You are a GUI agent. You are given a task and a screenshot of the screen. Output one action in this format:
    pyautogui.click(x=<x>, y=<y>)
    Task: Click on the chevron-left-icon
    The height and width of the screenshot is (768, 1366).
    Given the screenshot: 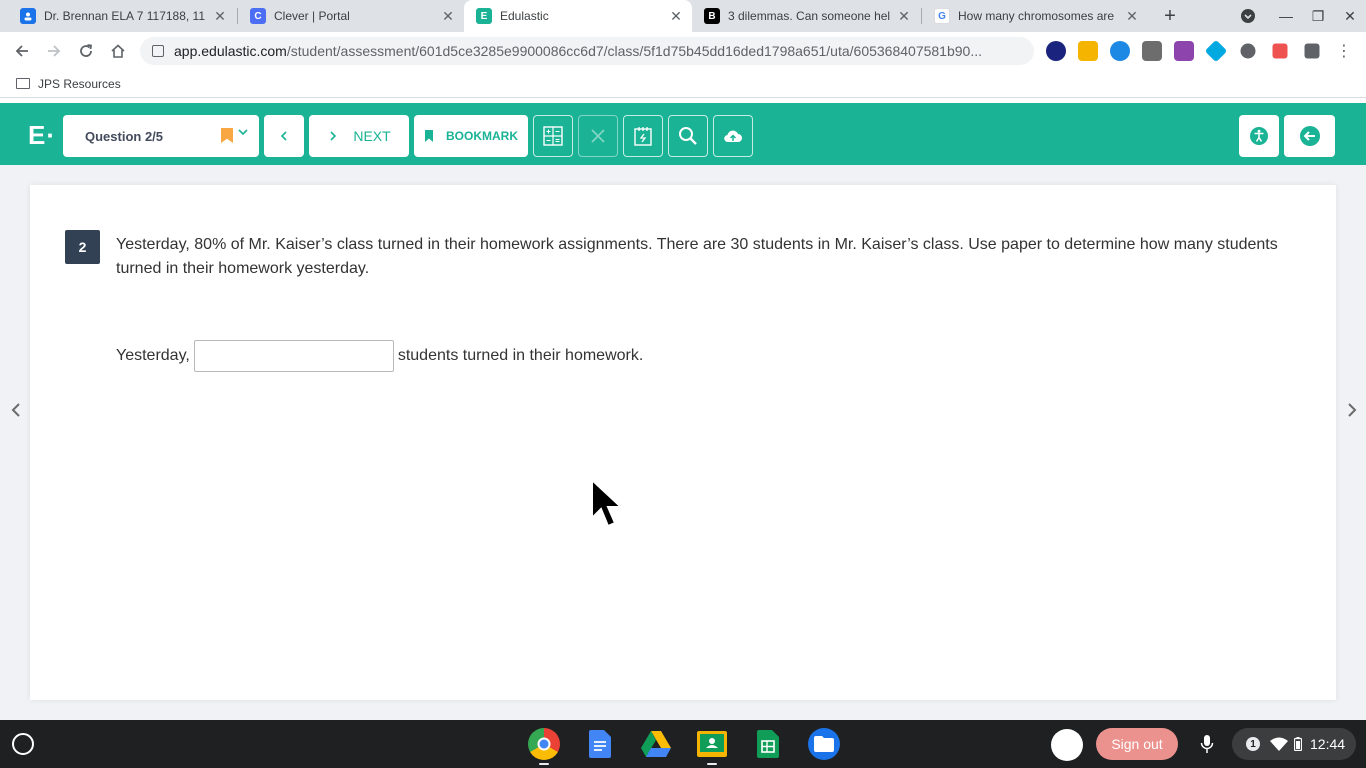 What is the action you would take?
    pyautogui.click(x=283, y=136)
    